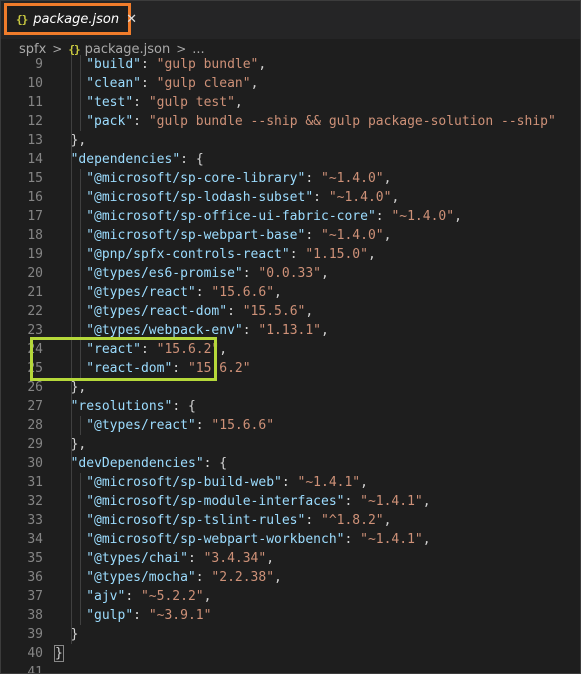  I want to click on code-line: 30 "devDependencies": {, so click(290, 463).